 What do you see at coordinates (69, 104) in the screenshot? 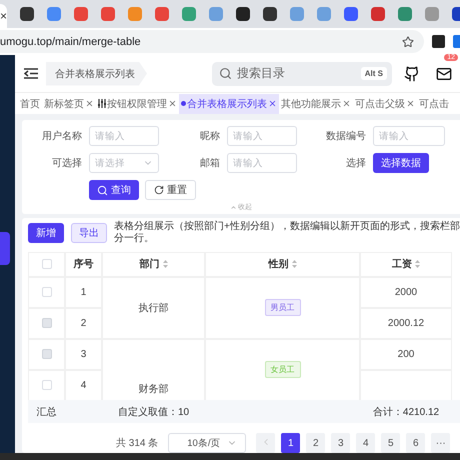
I see `page-tab: 新标签页` at bounding box center [69, 104].